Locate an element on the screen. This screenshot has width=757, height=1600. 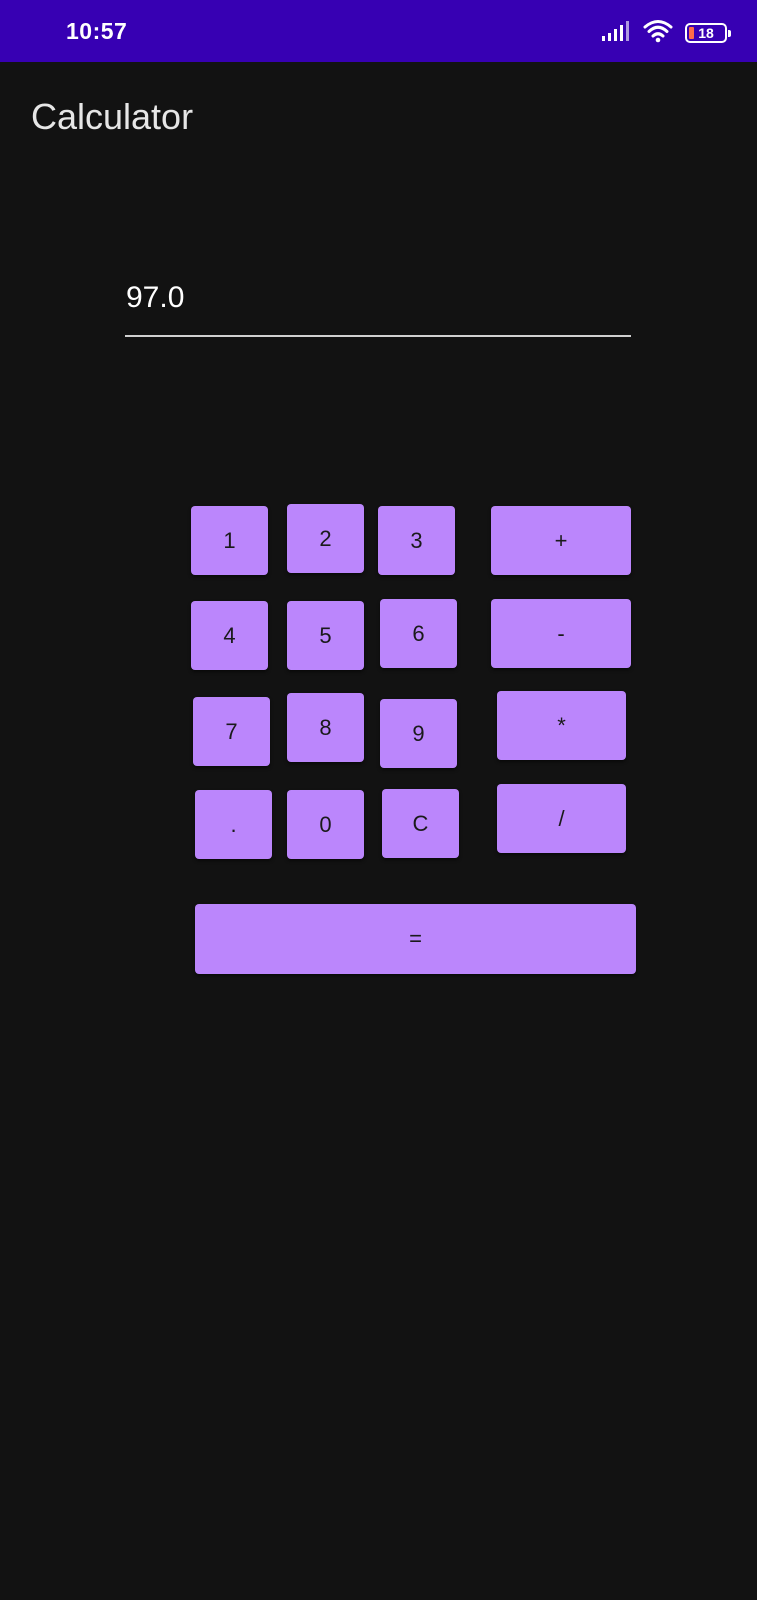
digit-2-button: 2 is located at coordinates (325, 538).